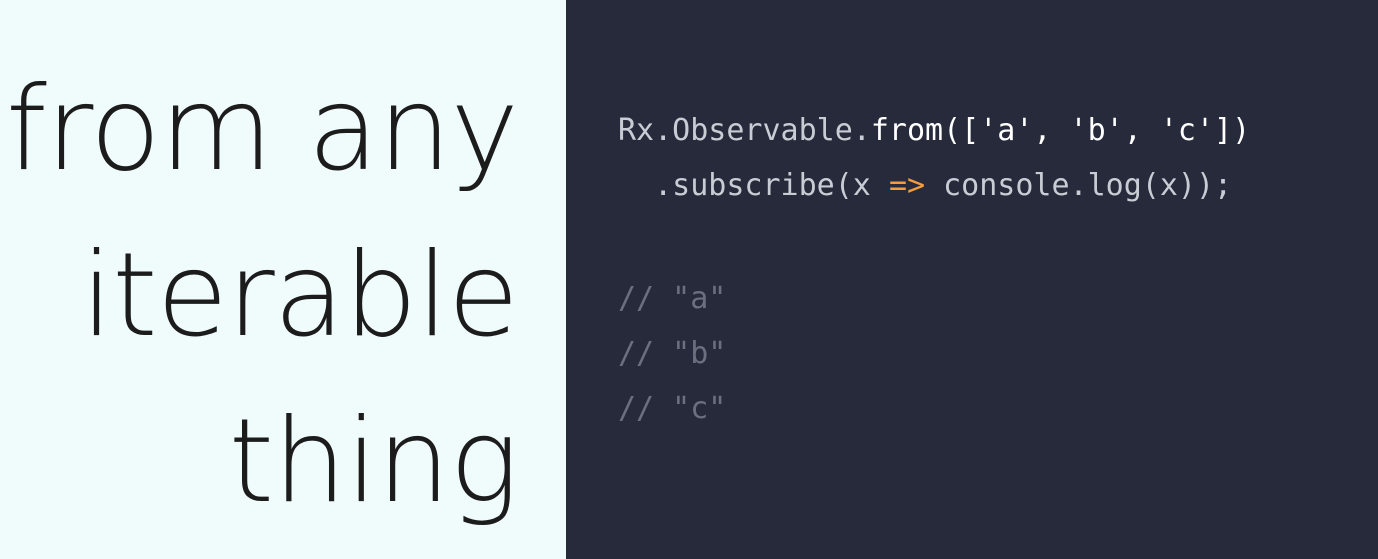 This screenshot has width=1378, height=559. What do you see at coordinates (299, 295) in the screenshot?
I see `title-line-2: iterable` at bounding box center [299, 295].